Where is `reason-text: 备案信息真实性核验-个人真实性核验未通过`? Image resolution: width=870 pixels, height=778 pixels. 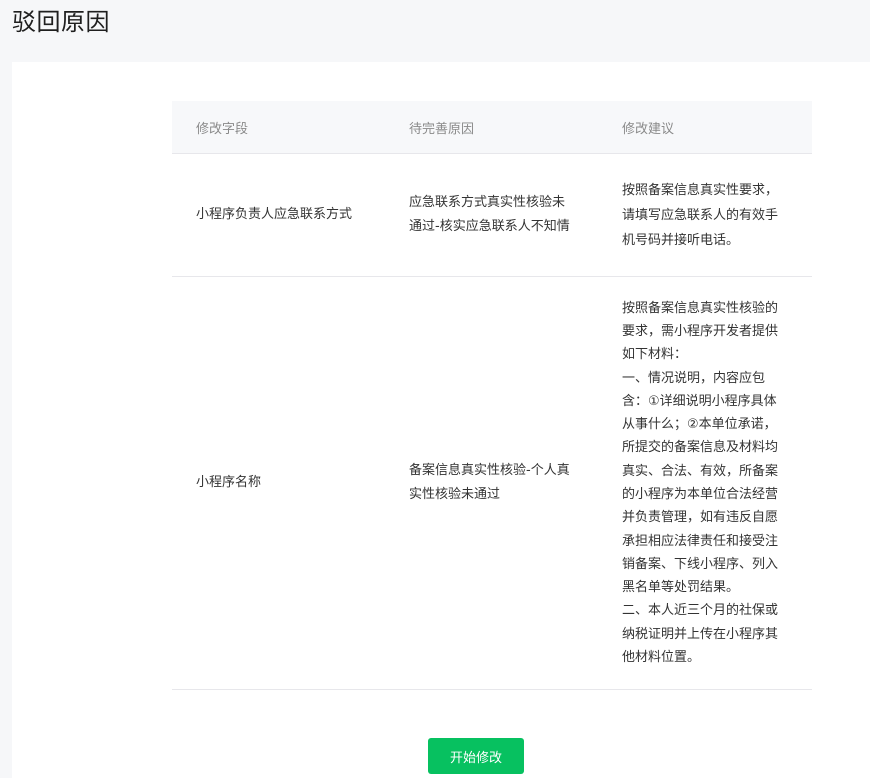 reason-text: 备案信息真实性核验-个人真实性核验未通过 is located at coordinates (489, 482).